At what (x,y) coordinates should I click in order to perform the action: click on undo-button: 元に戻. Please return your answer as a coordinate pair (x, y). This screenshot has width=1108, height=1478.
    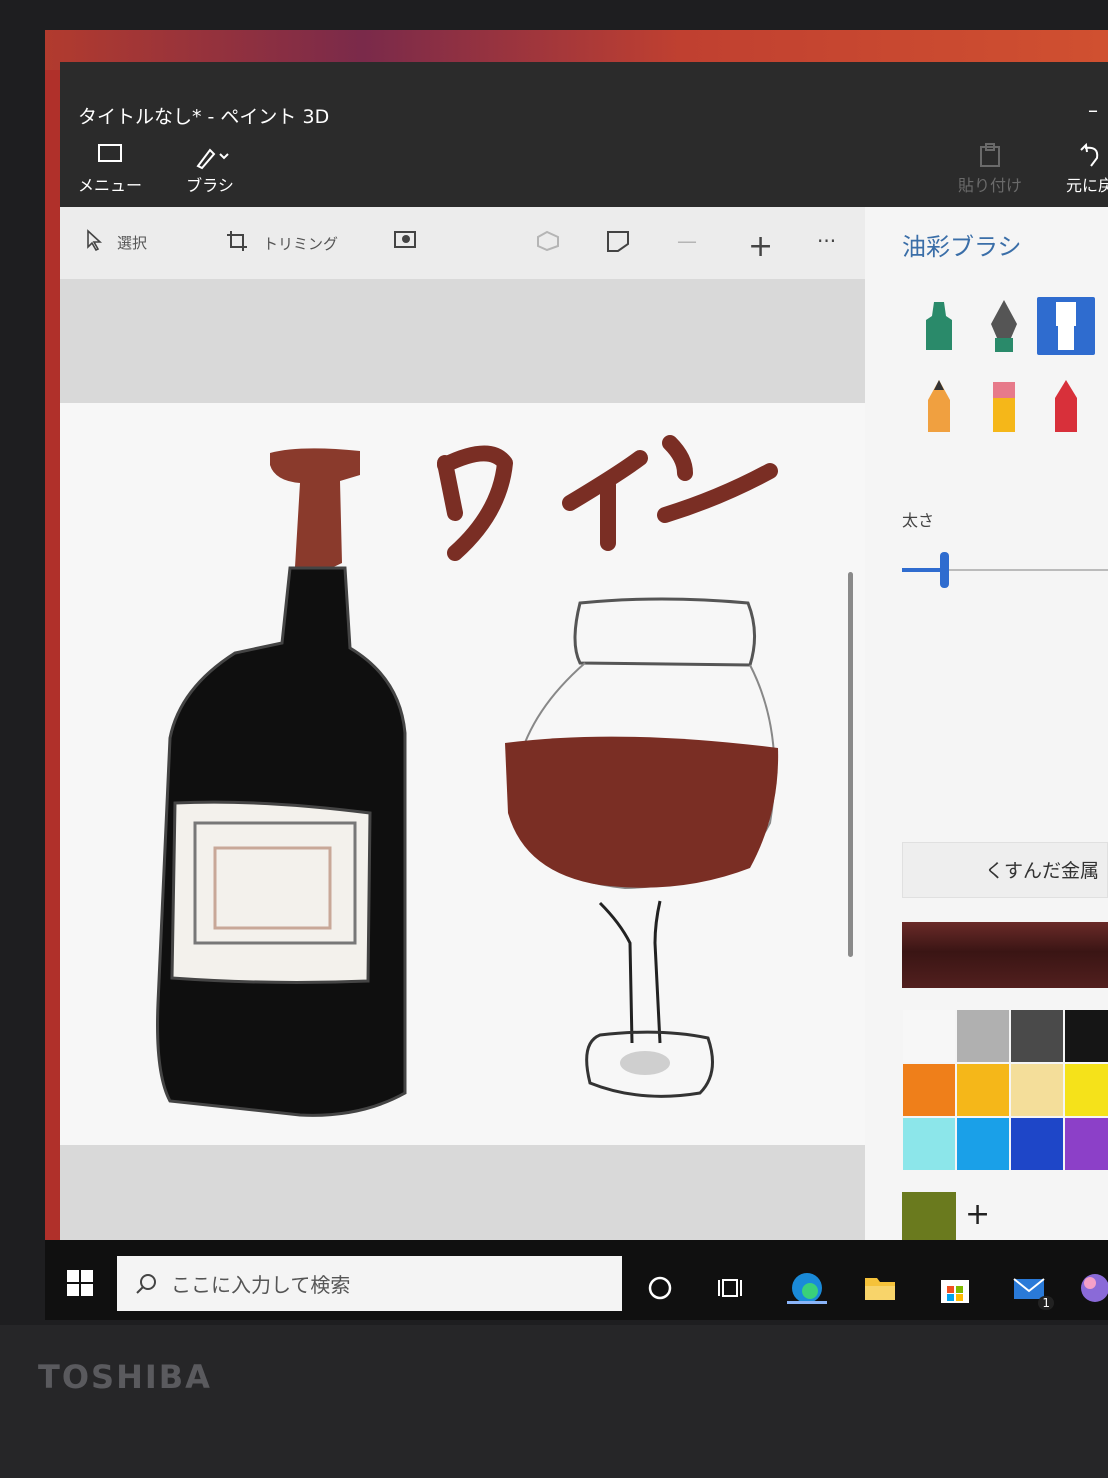
    Looking at the image, I should click on (1079, 169).